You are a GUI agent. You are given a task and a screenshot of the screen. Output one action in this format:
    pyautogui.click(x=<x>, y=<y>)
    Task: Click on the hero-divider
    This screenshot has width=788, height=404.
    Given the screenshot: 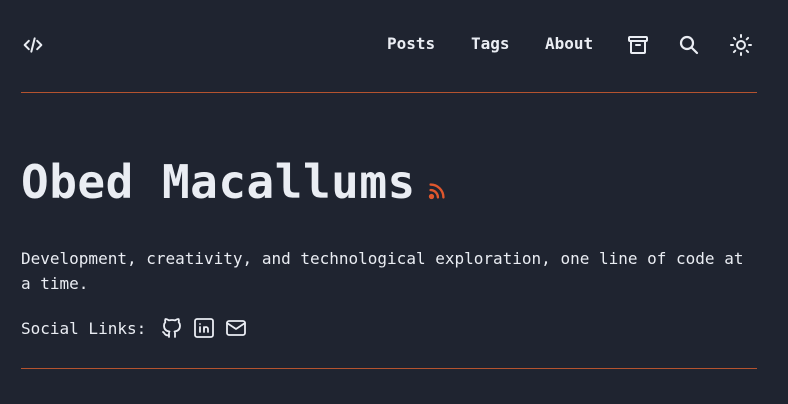 What is the action you would take?
    pyautogui.click(x=389, y=368)
    